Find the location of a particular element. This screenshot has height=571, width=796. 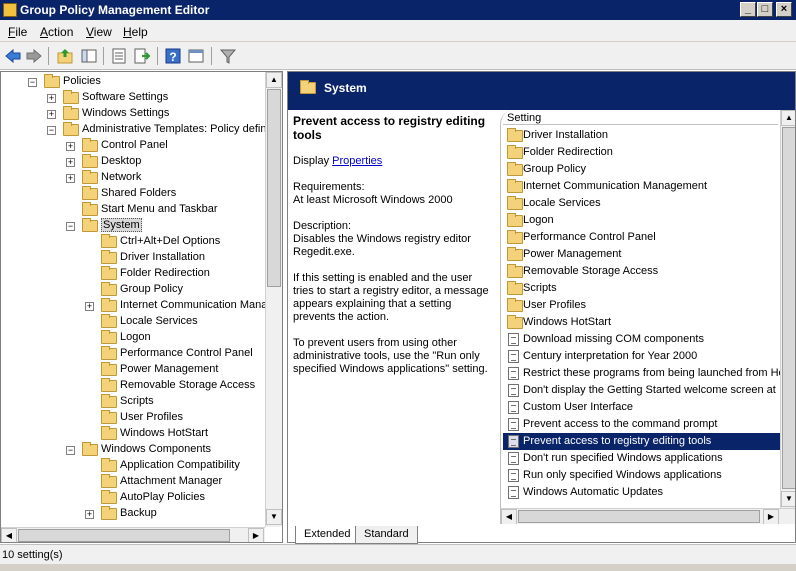

list-folder-item: Logon is located at coordinates (649, 220).